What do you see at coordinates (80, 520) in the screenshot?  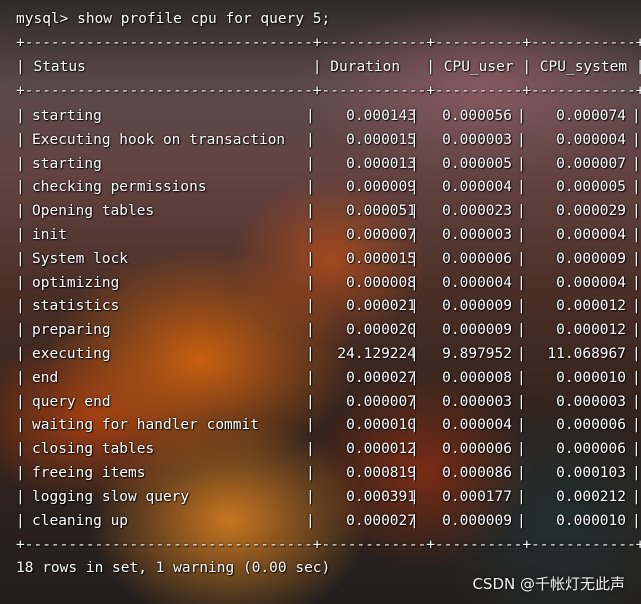 I see `cell-status: cleaning up` at bounding box center [80, 520].